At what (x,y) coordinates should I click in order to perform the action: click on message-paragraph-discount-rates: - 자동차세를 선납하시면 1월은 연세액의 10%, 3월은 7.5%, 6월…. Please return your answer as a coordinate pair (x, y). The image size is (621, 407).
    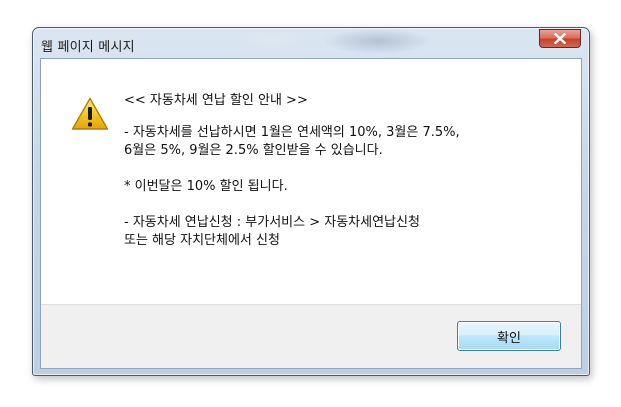
    Looking at the image, I should click on (292, 141).